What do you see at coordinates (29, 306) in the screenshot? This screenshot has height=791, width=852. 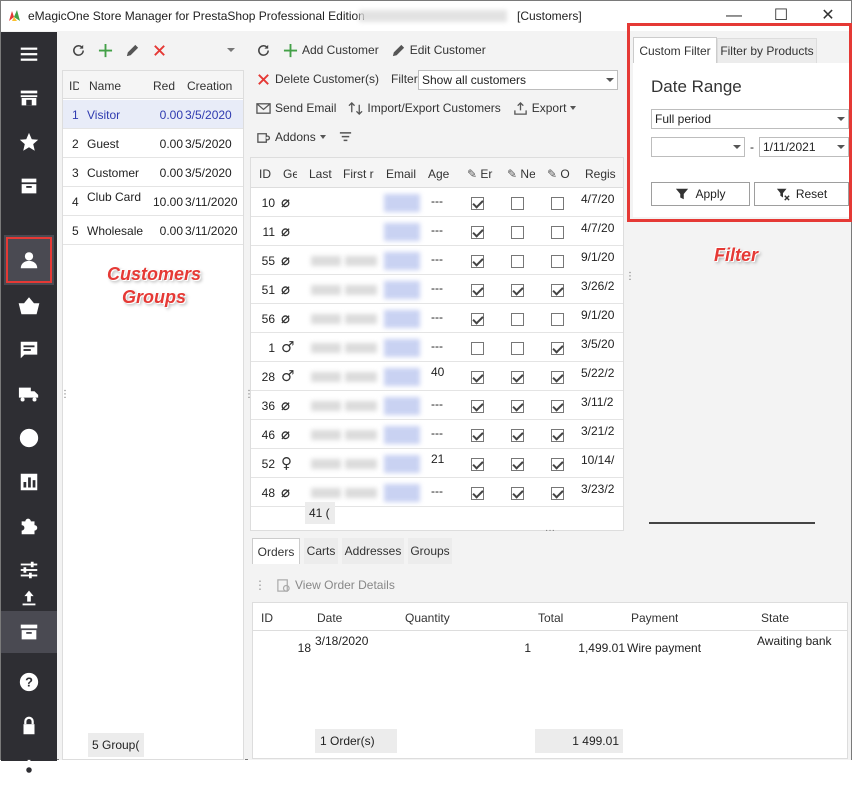 I see `basket-icon` at bounding box center [29, 306].